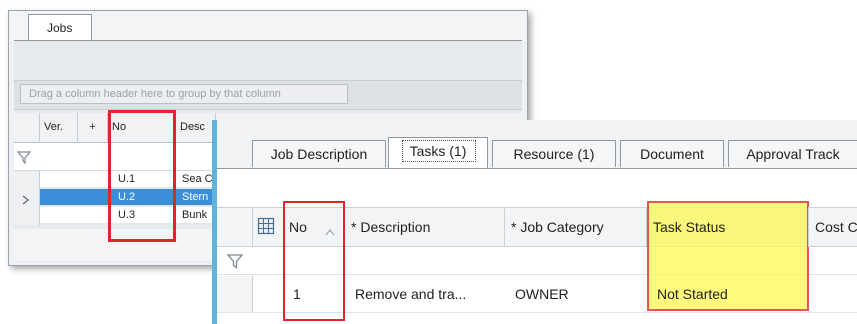  Describe the element at coordinates (195, 215) in the screenshot. I see `cell-description: Bunk` at that location.